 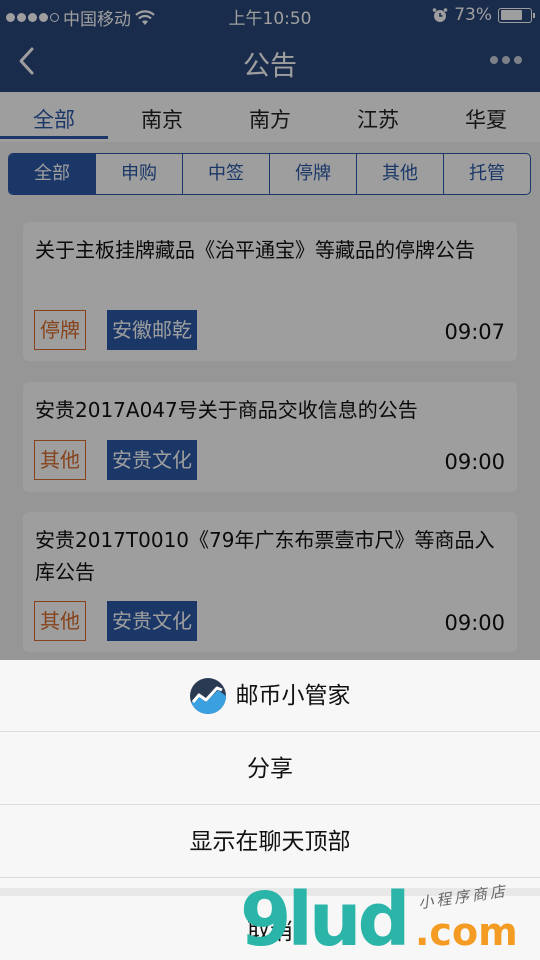 I want to click on watermark-logo: 9lud .com 小程序商店, so click(x=390, y=920).